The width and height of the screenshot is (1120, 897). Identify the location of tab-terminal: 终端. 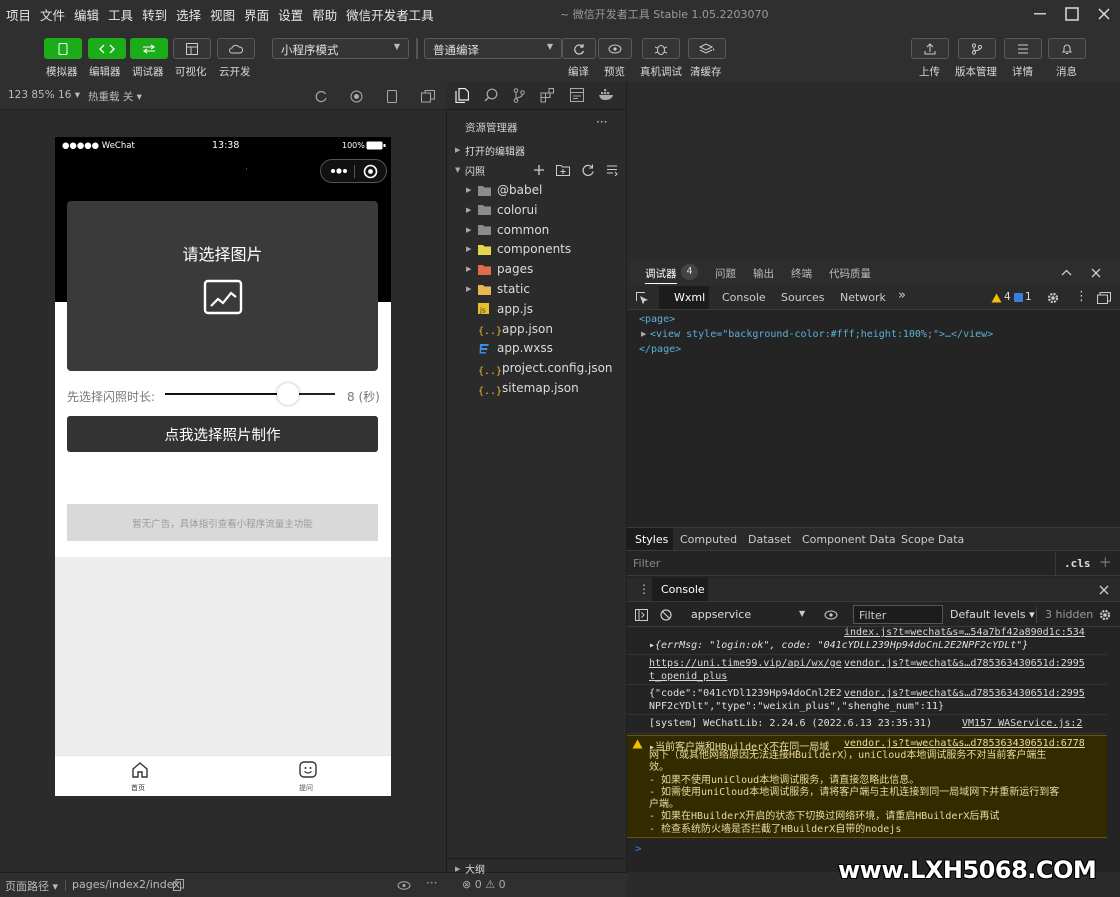
(801, 273).